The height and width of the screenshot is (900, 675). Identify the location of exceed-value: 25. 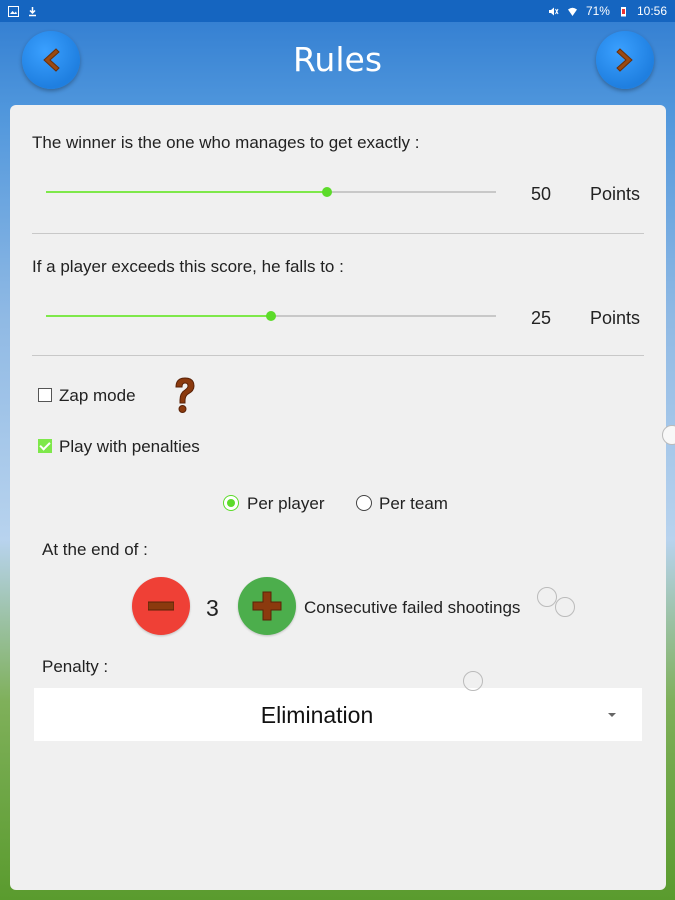
(541, 318).